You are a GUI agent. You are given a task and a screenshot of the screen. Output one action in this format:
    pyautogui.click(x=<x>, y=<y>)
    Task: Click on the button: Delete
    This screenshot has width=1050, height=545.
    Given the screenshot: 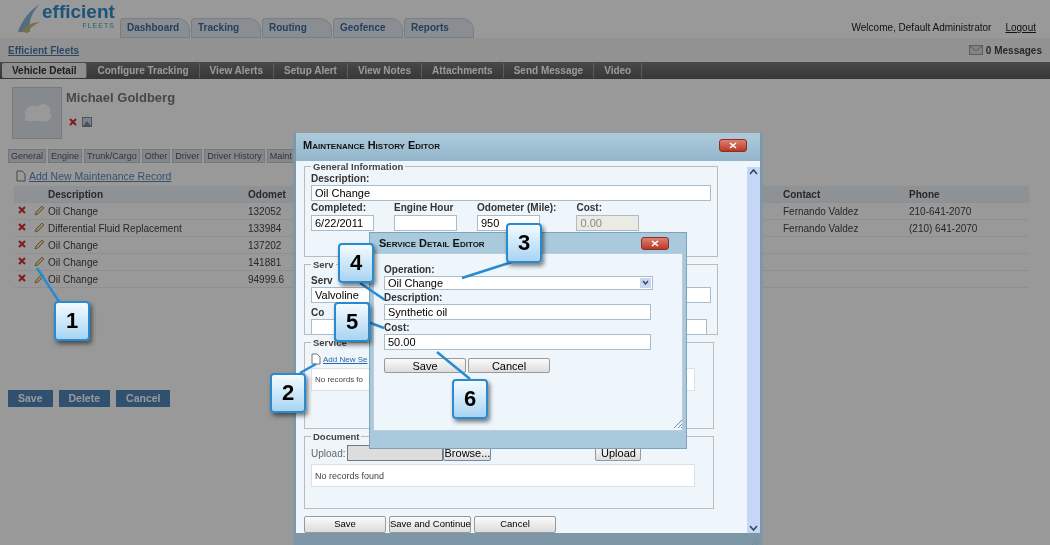 What is the action you would take?
    pyautogui.click(x=84, y=398)
    